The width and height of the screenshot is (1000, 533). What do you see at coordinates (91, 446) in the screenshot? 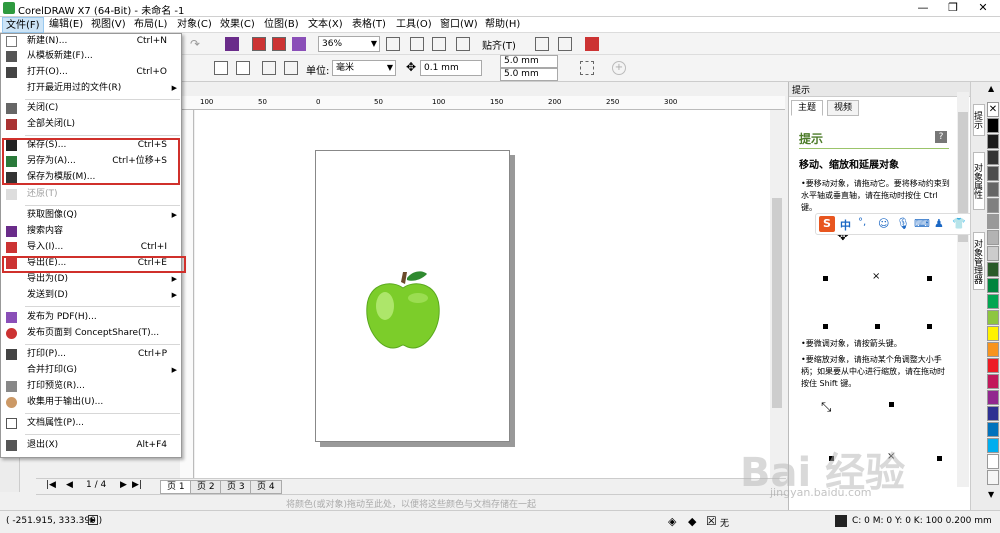
I see `menu-item-exit: 退出(X) Alt+F4` at bounding box center [91, 446].